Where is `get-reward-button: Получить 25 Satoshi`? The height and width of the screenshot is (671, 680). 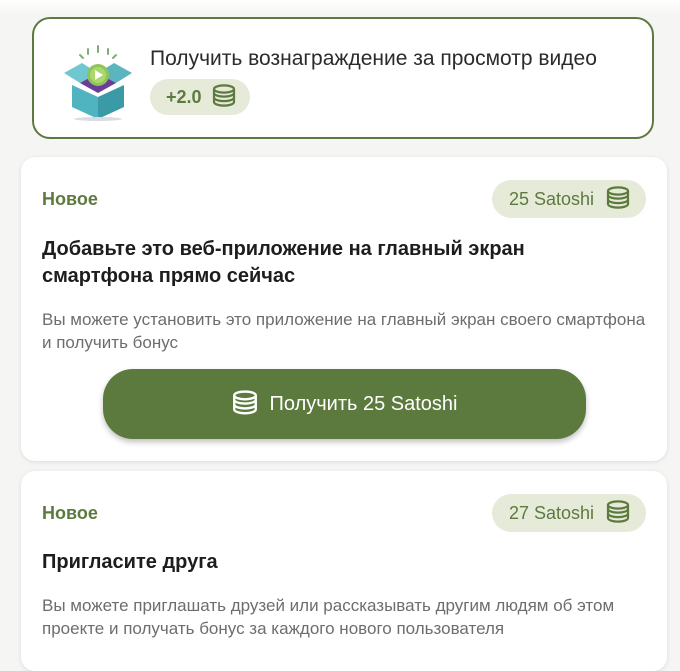
get-reward-button: Получить 25 Satoshi is located at coordinates (344, 404).